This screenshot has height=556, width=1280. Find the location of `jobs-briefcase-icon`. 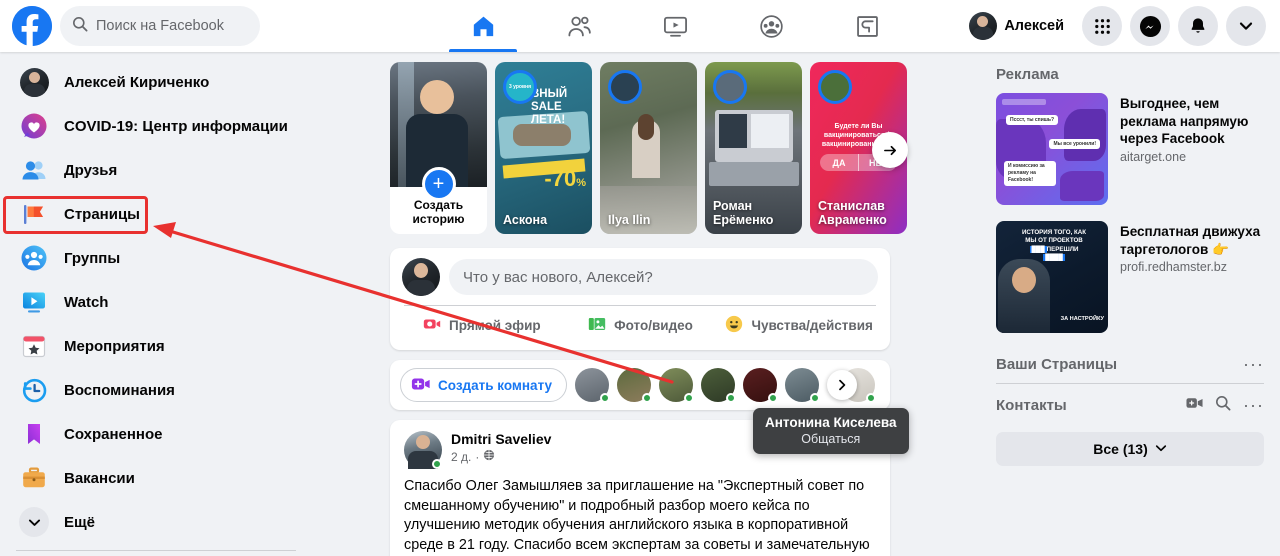

jobs-briefcase-icon is located at coordinates (34, 478).